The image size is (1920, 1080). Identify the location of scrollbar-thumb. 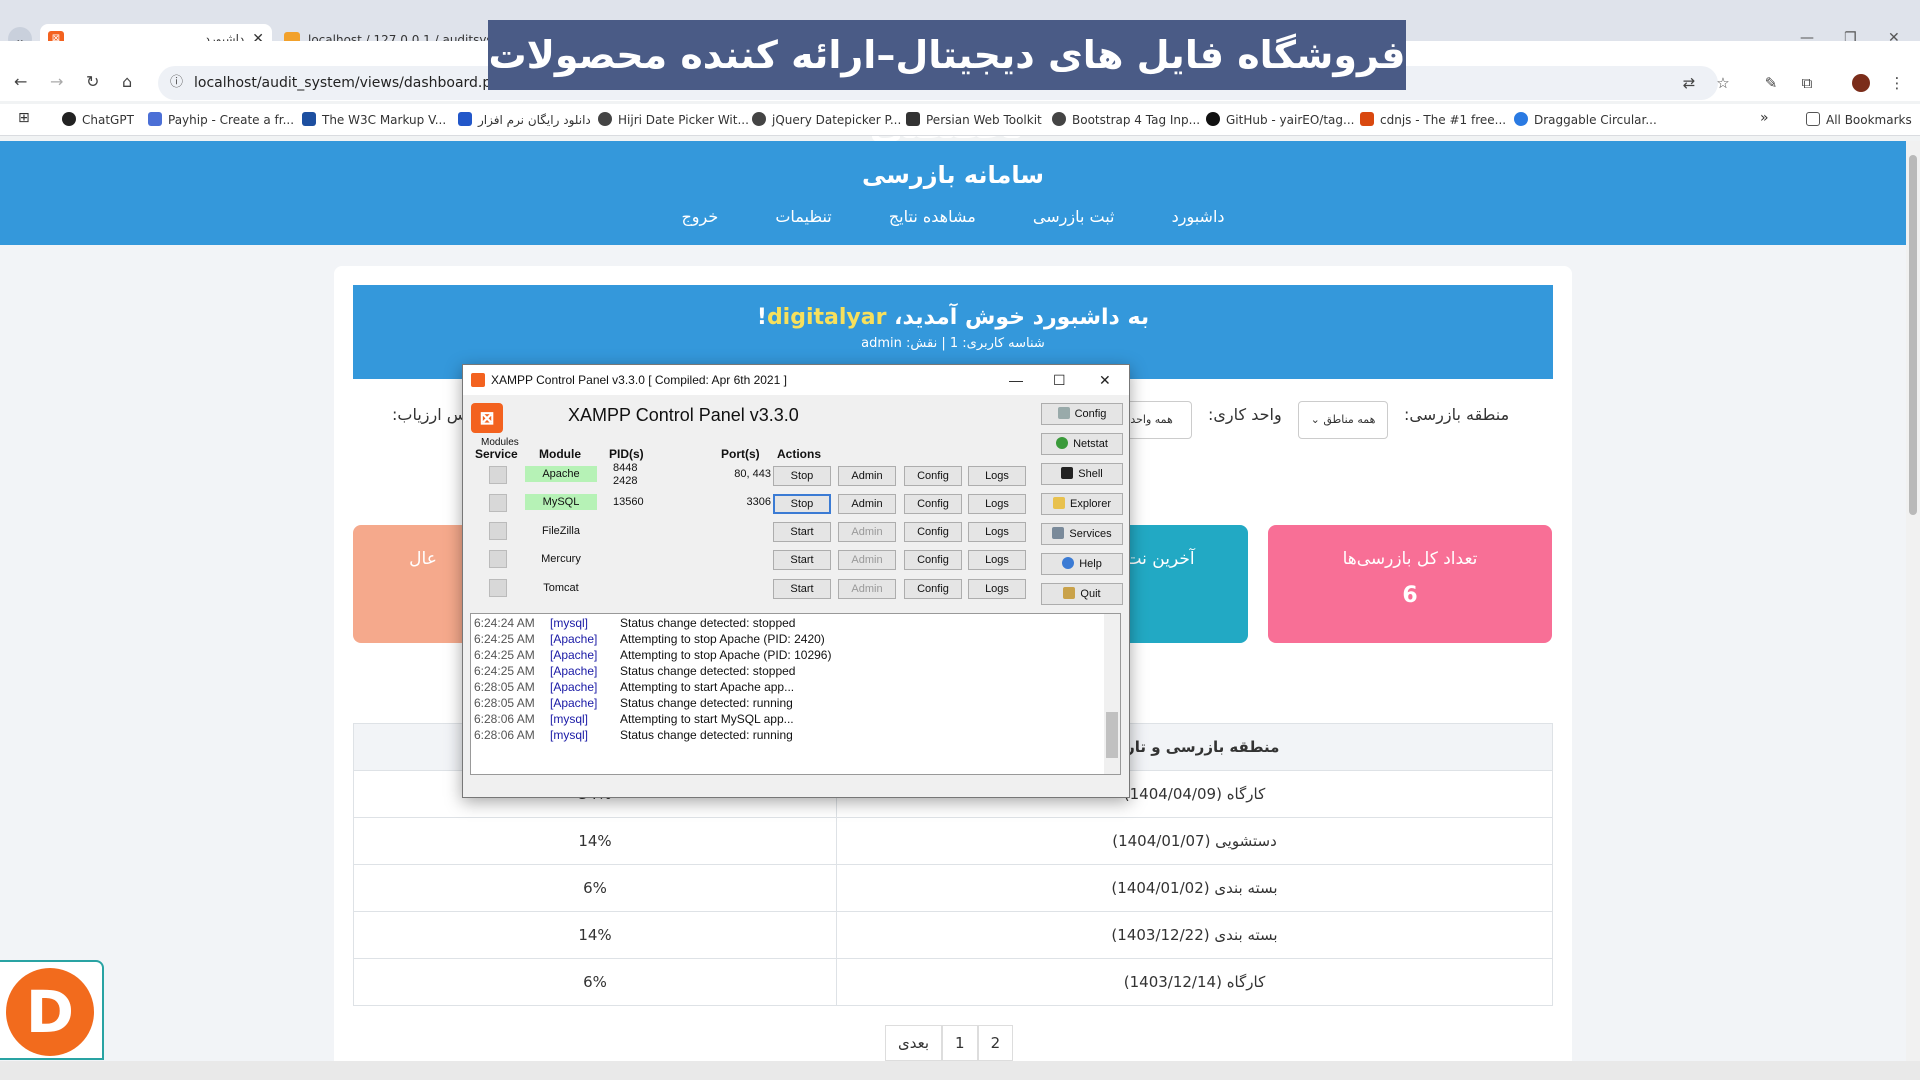
(1913, 335).